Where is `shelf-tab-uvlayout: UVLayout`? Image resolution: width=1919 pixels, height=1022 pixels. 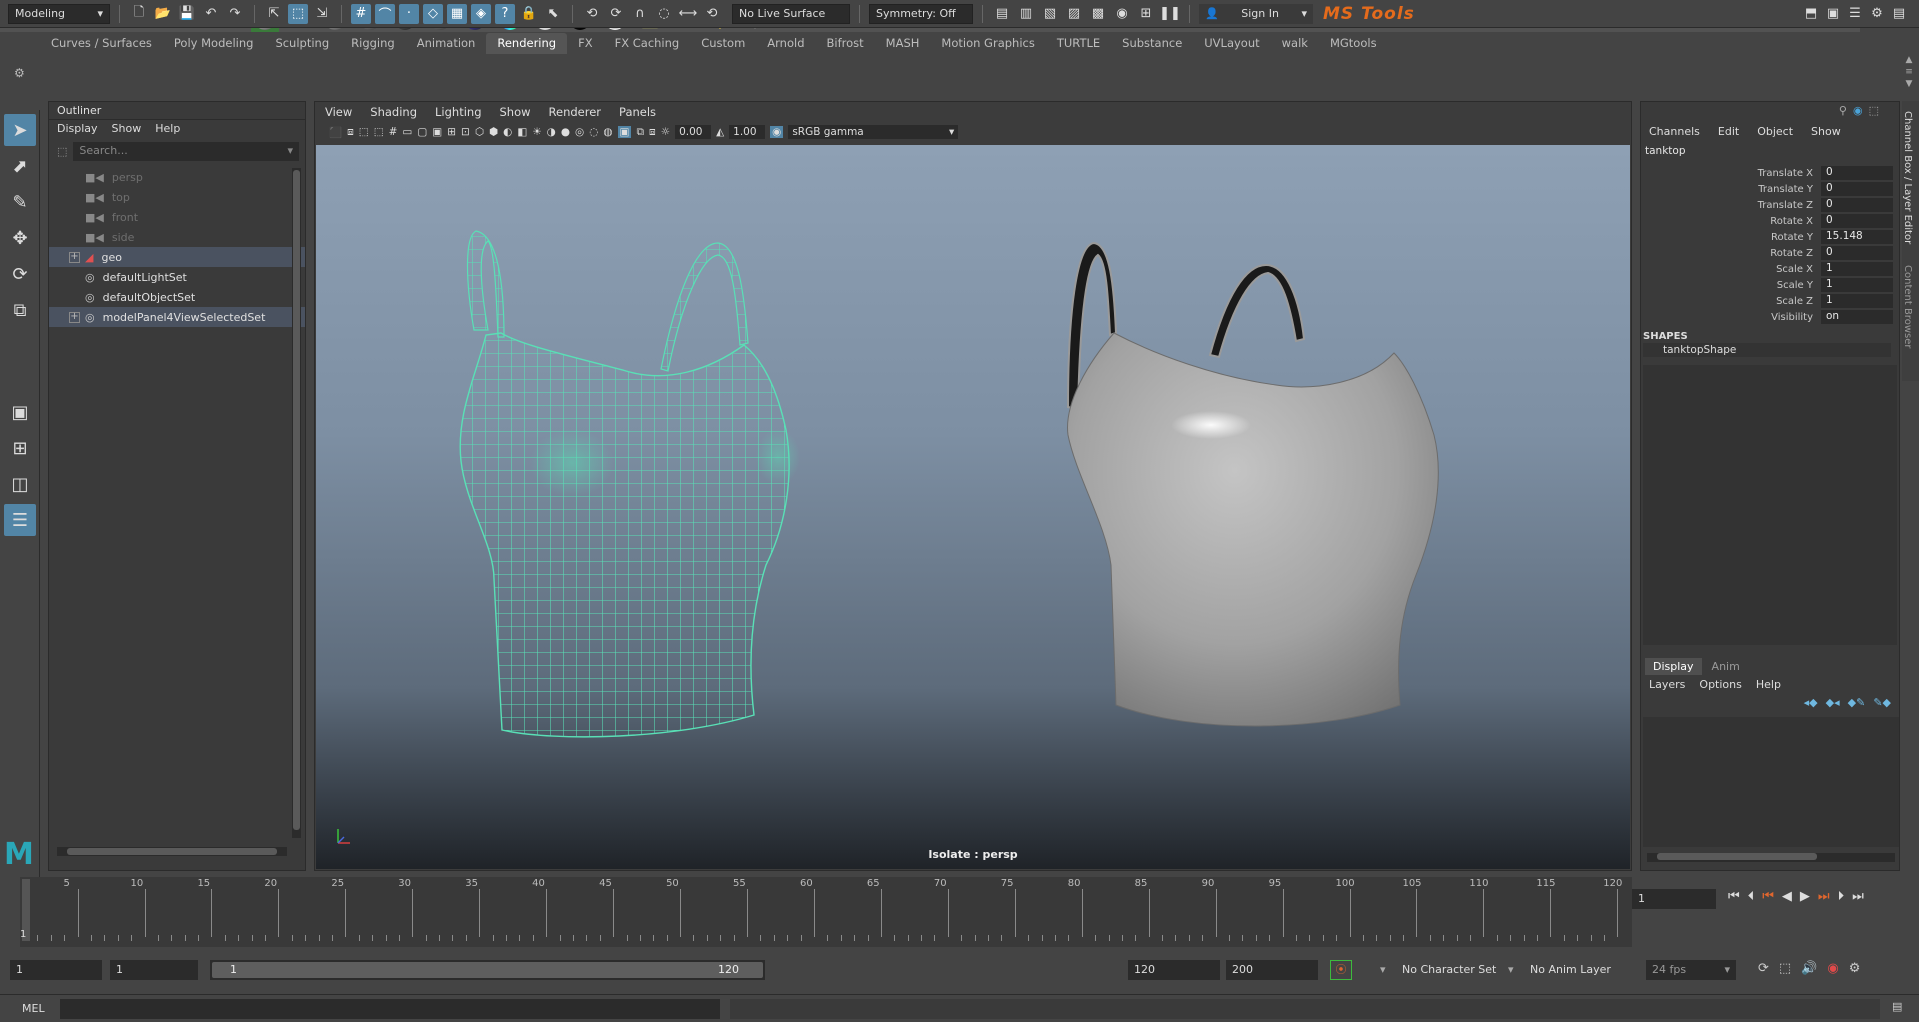
shelf-tab-uvlayout: UVLayout is located at coordinates (1231, 43).